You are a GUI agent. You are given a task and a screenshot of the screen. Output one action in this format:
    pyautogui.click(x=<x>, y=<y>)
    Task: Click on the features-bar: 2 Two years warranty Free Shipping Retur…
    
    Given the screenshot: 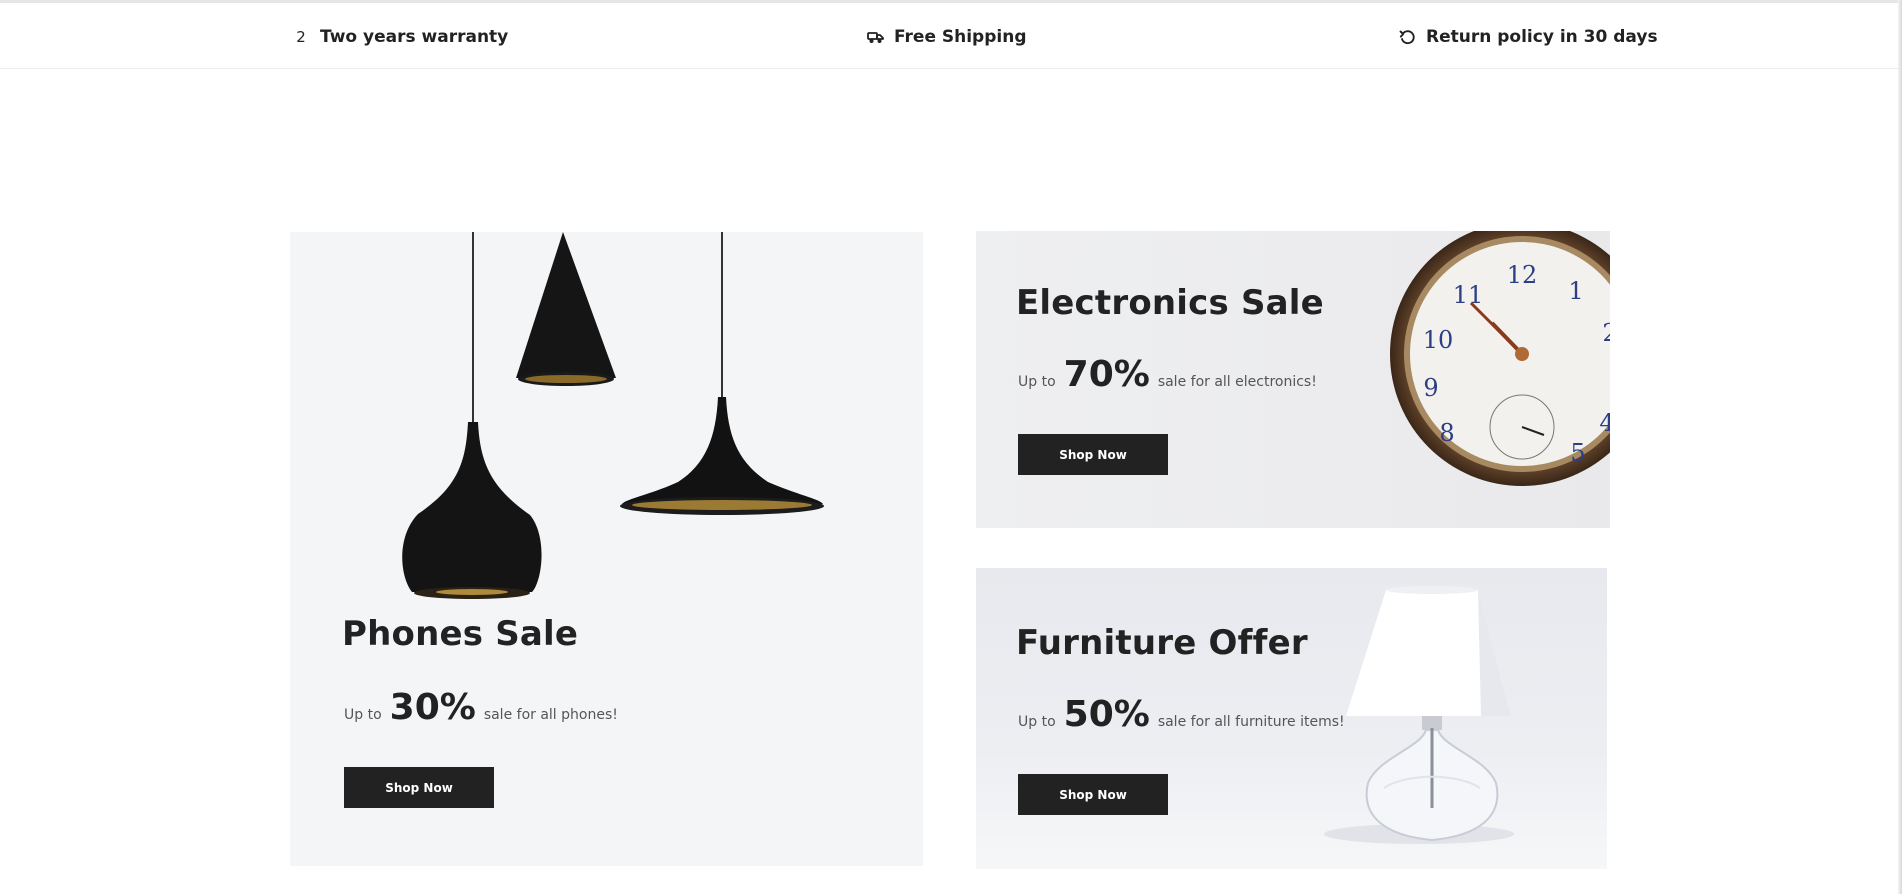 What is the action you would take?
    pyautogui.click(x=951, y=36)
    